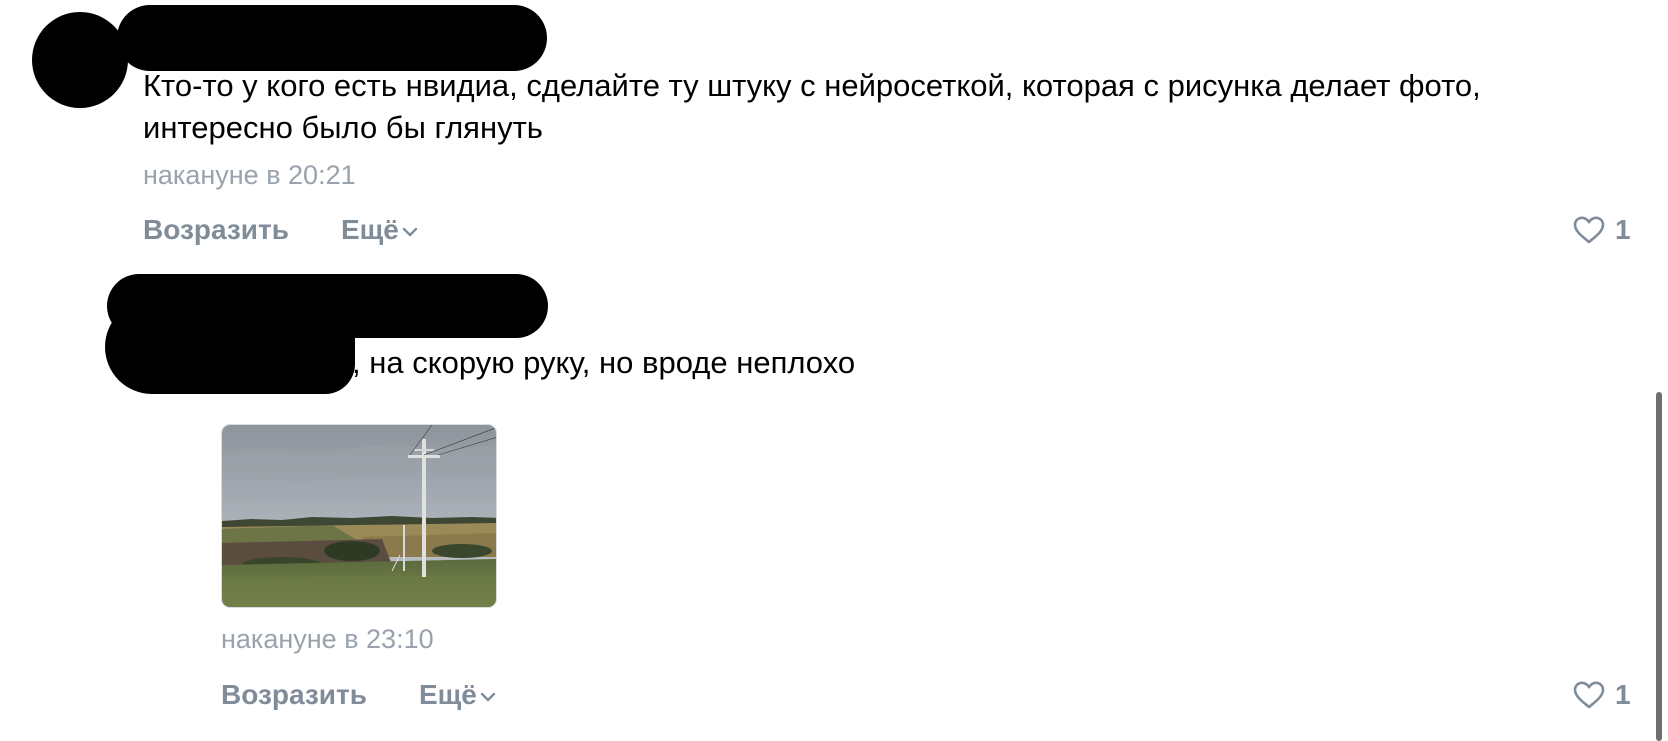 This screenshot has width=1668, height=741. What do you see at coordinates (1659, 566) in the screenshot?
I see `scrollbar-thumb` at bounding box center [1659, 566].